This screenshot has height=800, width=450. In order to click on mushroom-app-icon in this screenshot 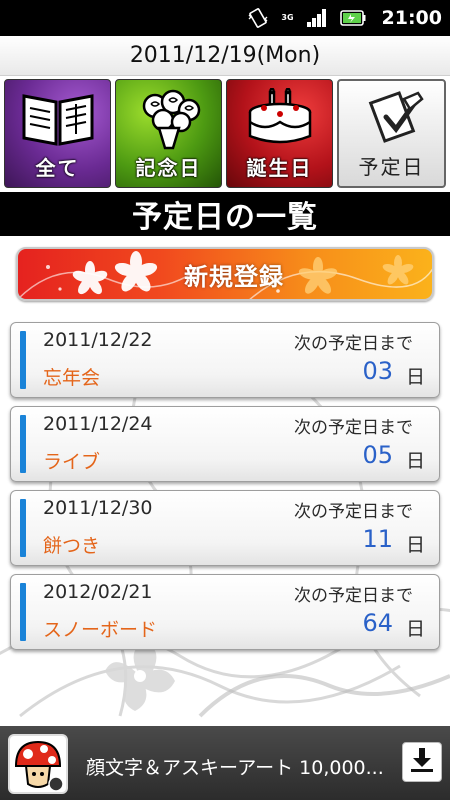, I will do `click(38, 764)`.